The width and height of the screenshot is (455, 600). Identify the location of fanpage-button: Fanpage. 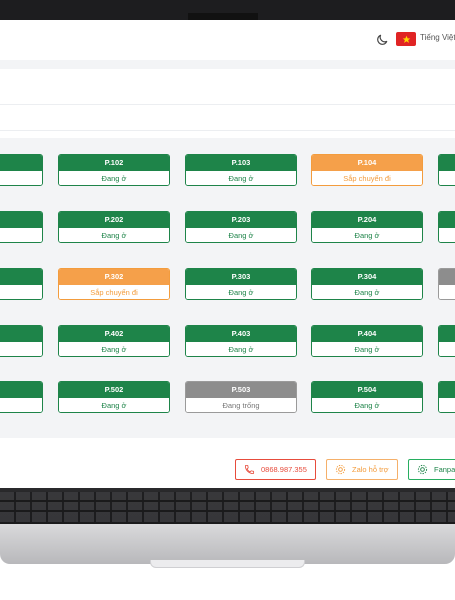
(431, 469).